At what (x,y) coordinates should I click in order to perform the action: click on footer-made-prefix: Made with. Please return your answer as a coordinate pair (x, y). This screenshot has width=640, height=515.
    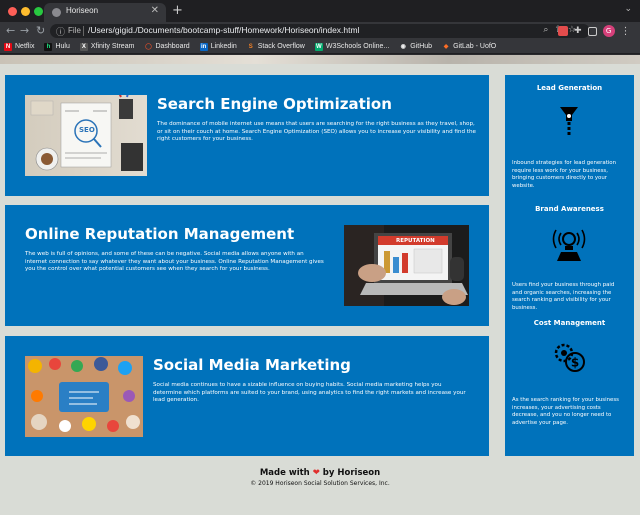
    Looking at the image, I should click on (284, 473).